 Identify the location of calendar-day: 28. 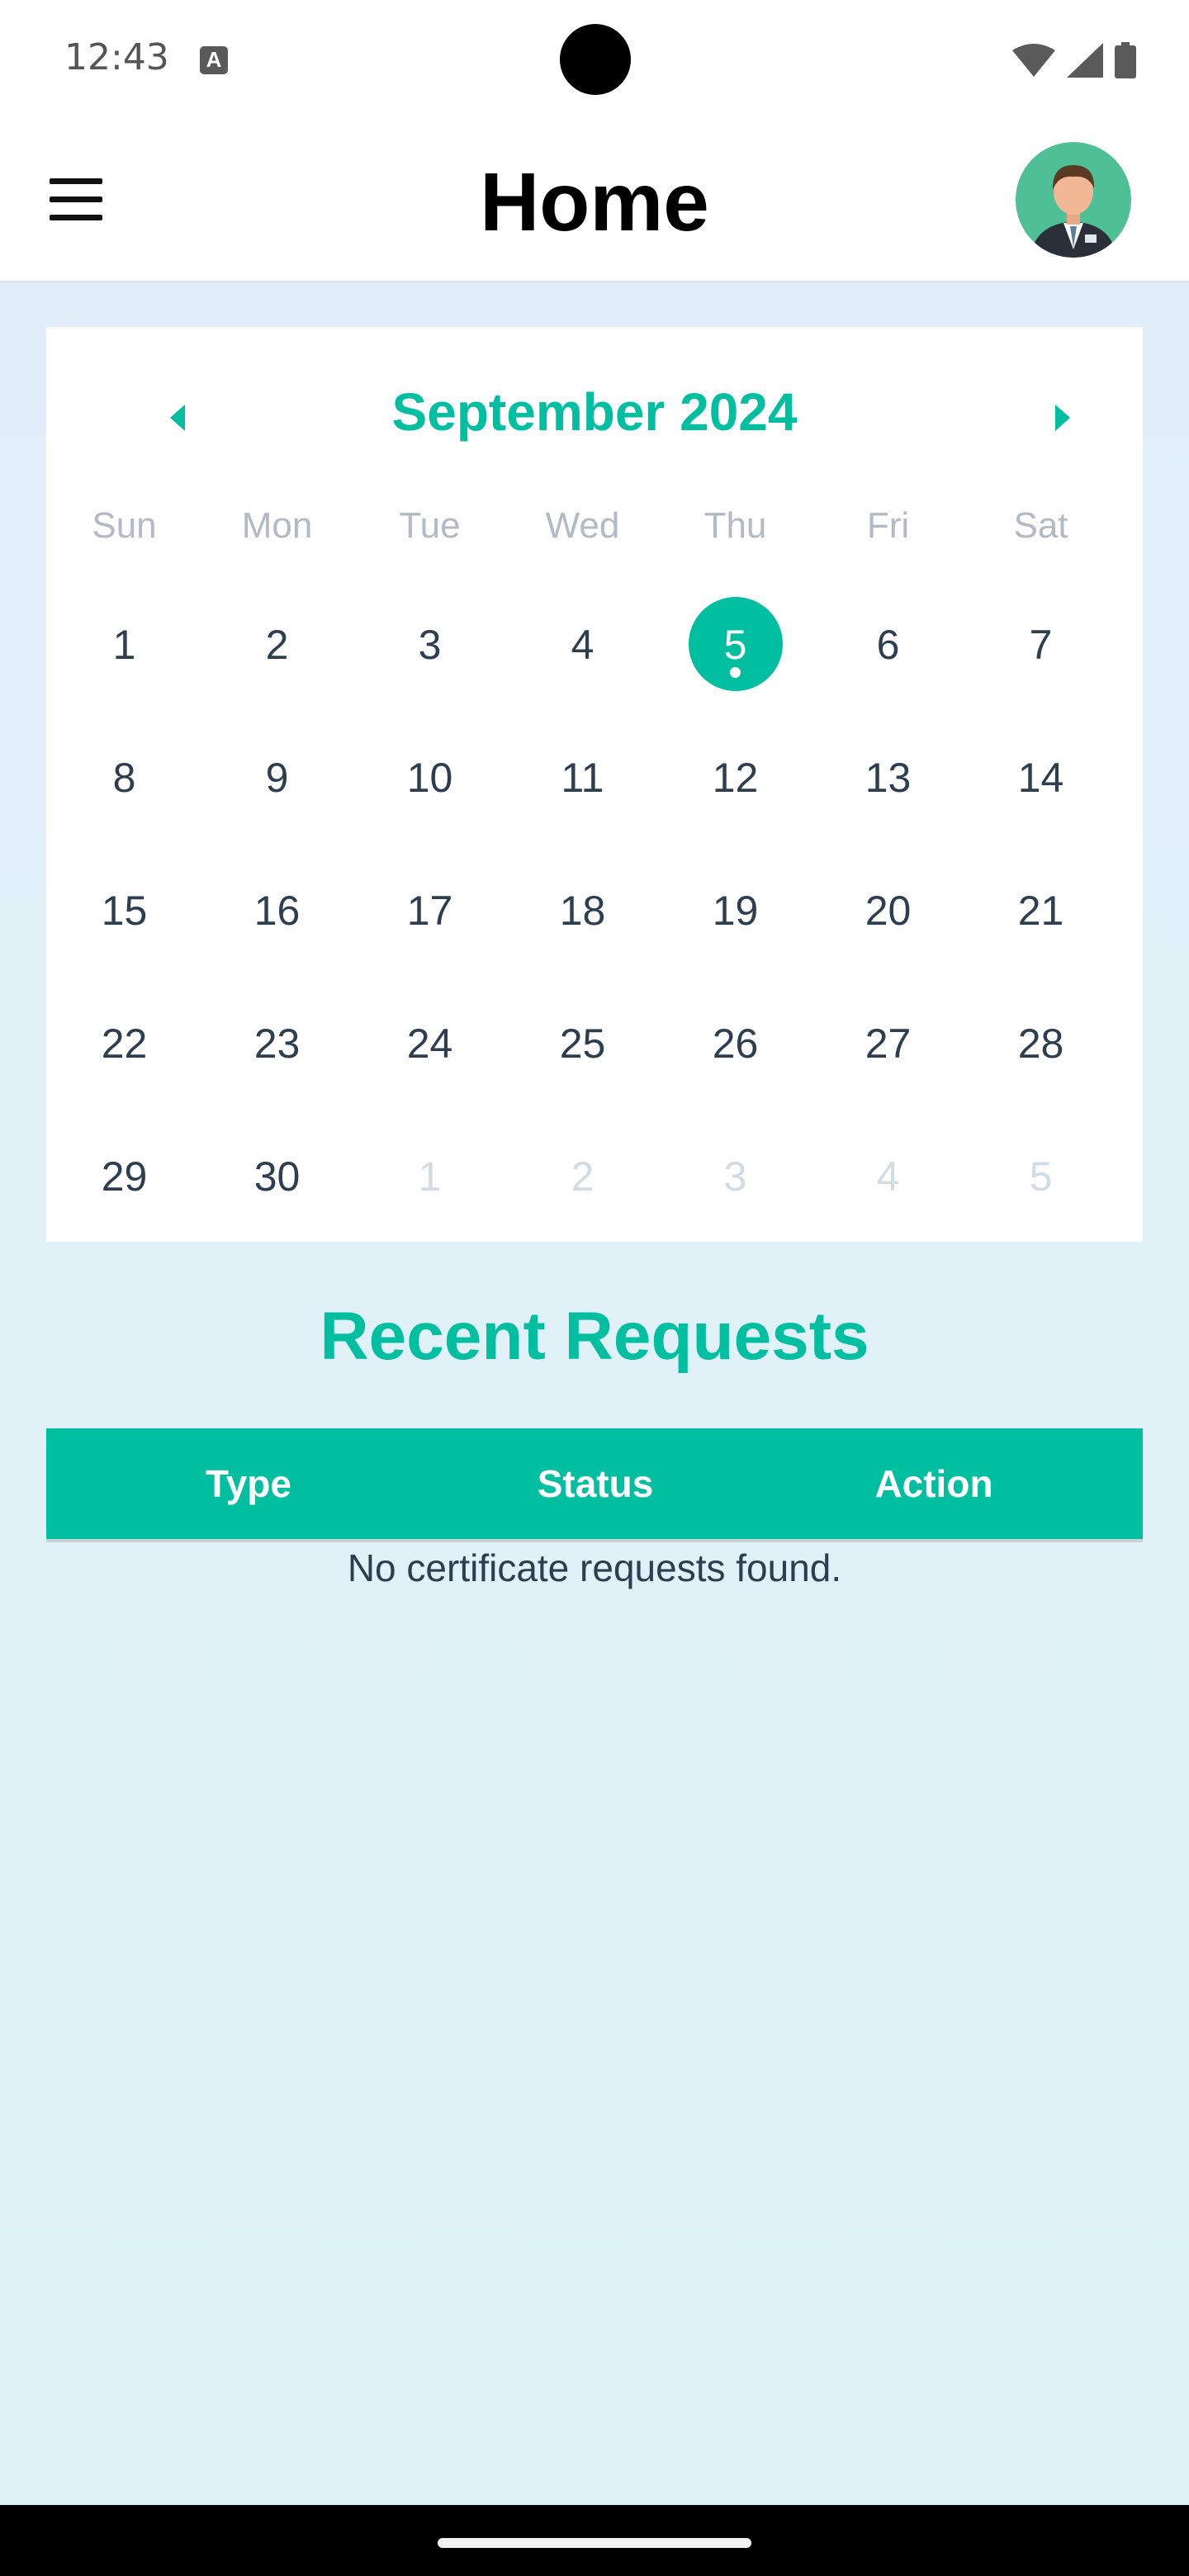
(1040, 1064).